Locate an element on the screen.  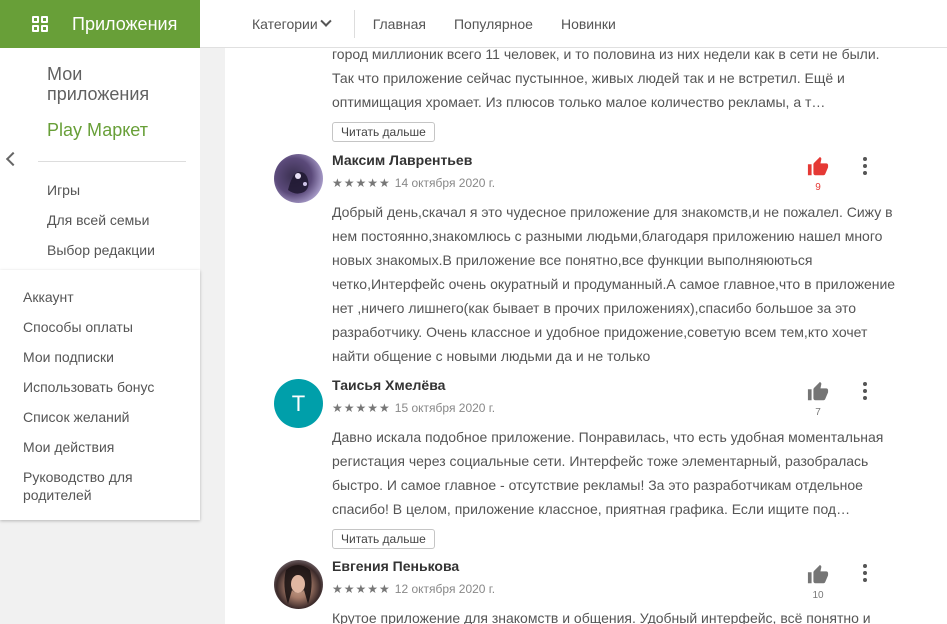
review-date: 14 октября 2020 г. is located at coordinates (445, 183).